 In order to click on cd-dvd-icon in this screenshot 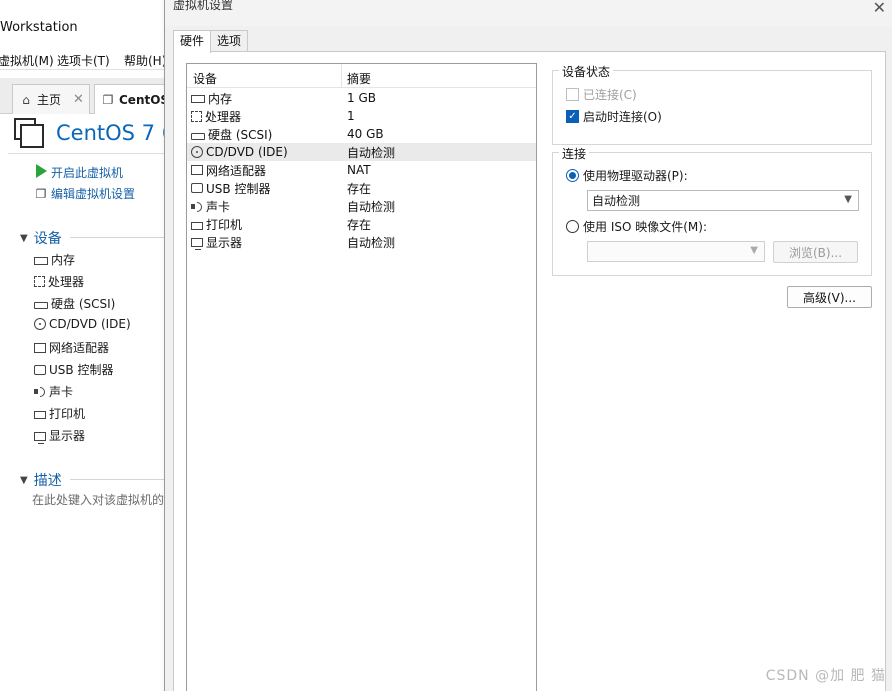, I will do `click(197, 152)`.